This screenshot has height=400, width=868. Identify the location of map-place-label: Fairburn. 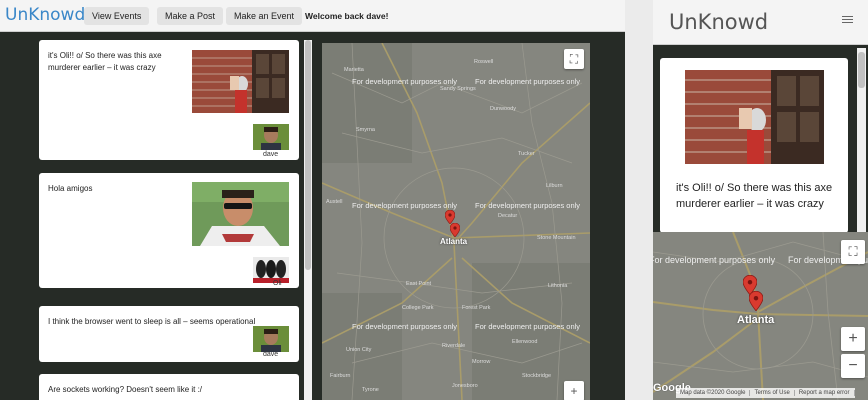
(340, 376).